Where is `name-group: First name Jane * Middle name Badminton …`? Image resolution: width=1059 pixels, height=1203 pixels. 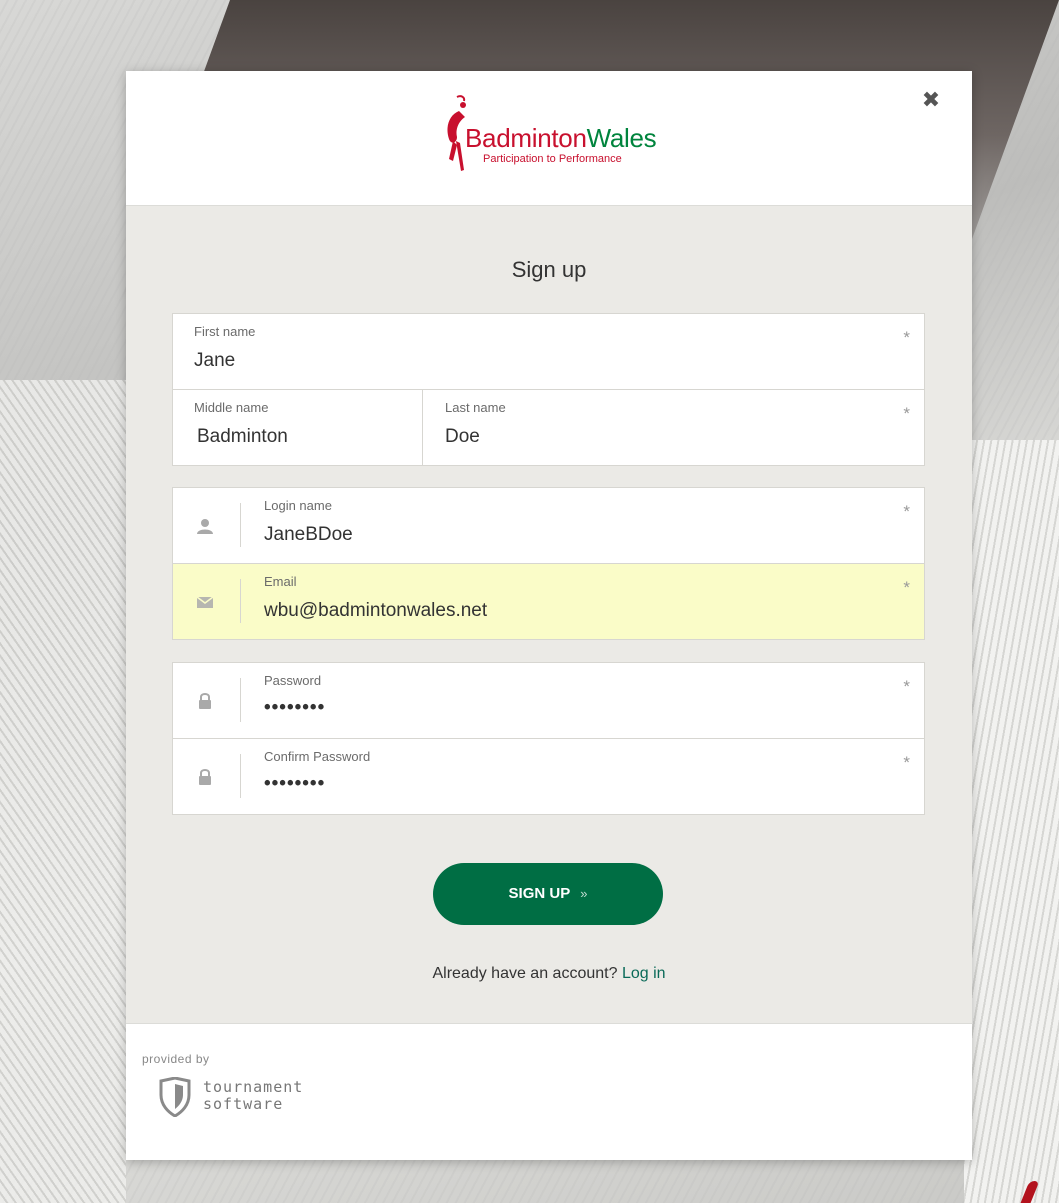 name-group: First name Jane * Middle name Badminton … is located at coordinates (548, 389).